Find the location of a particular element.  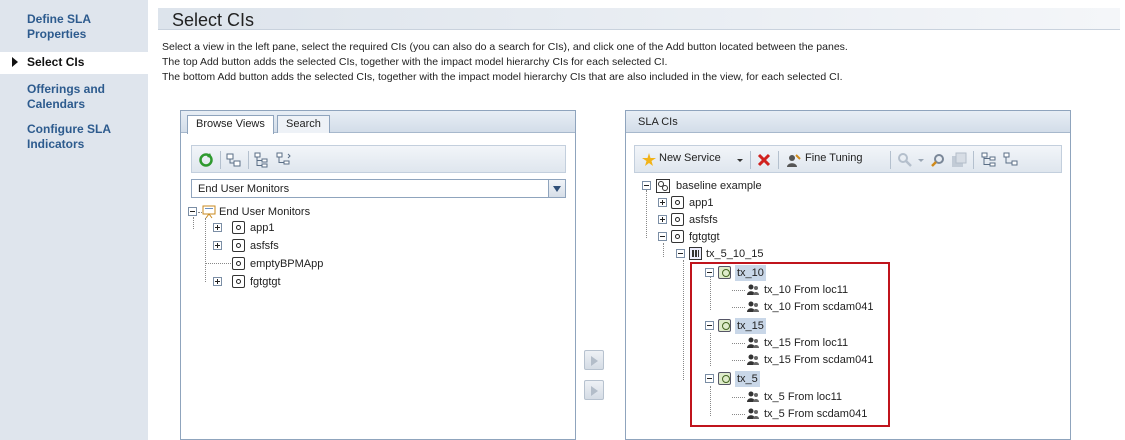

view-select: End User Monitors is located at coordinates (378, 188).